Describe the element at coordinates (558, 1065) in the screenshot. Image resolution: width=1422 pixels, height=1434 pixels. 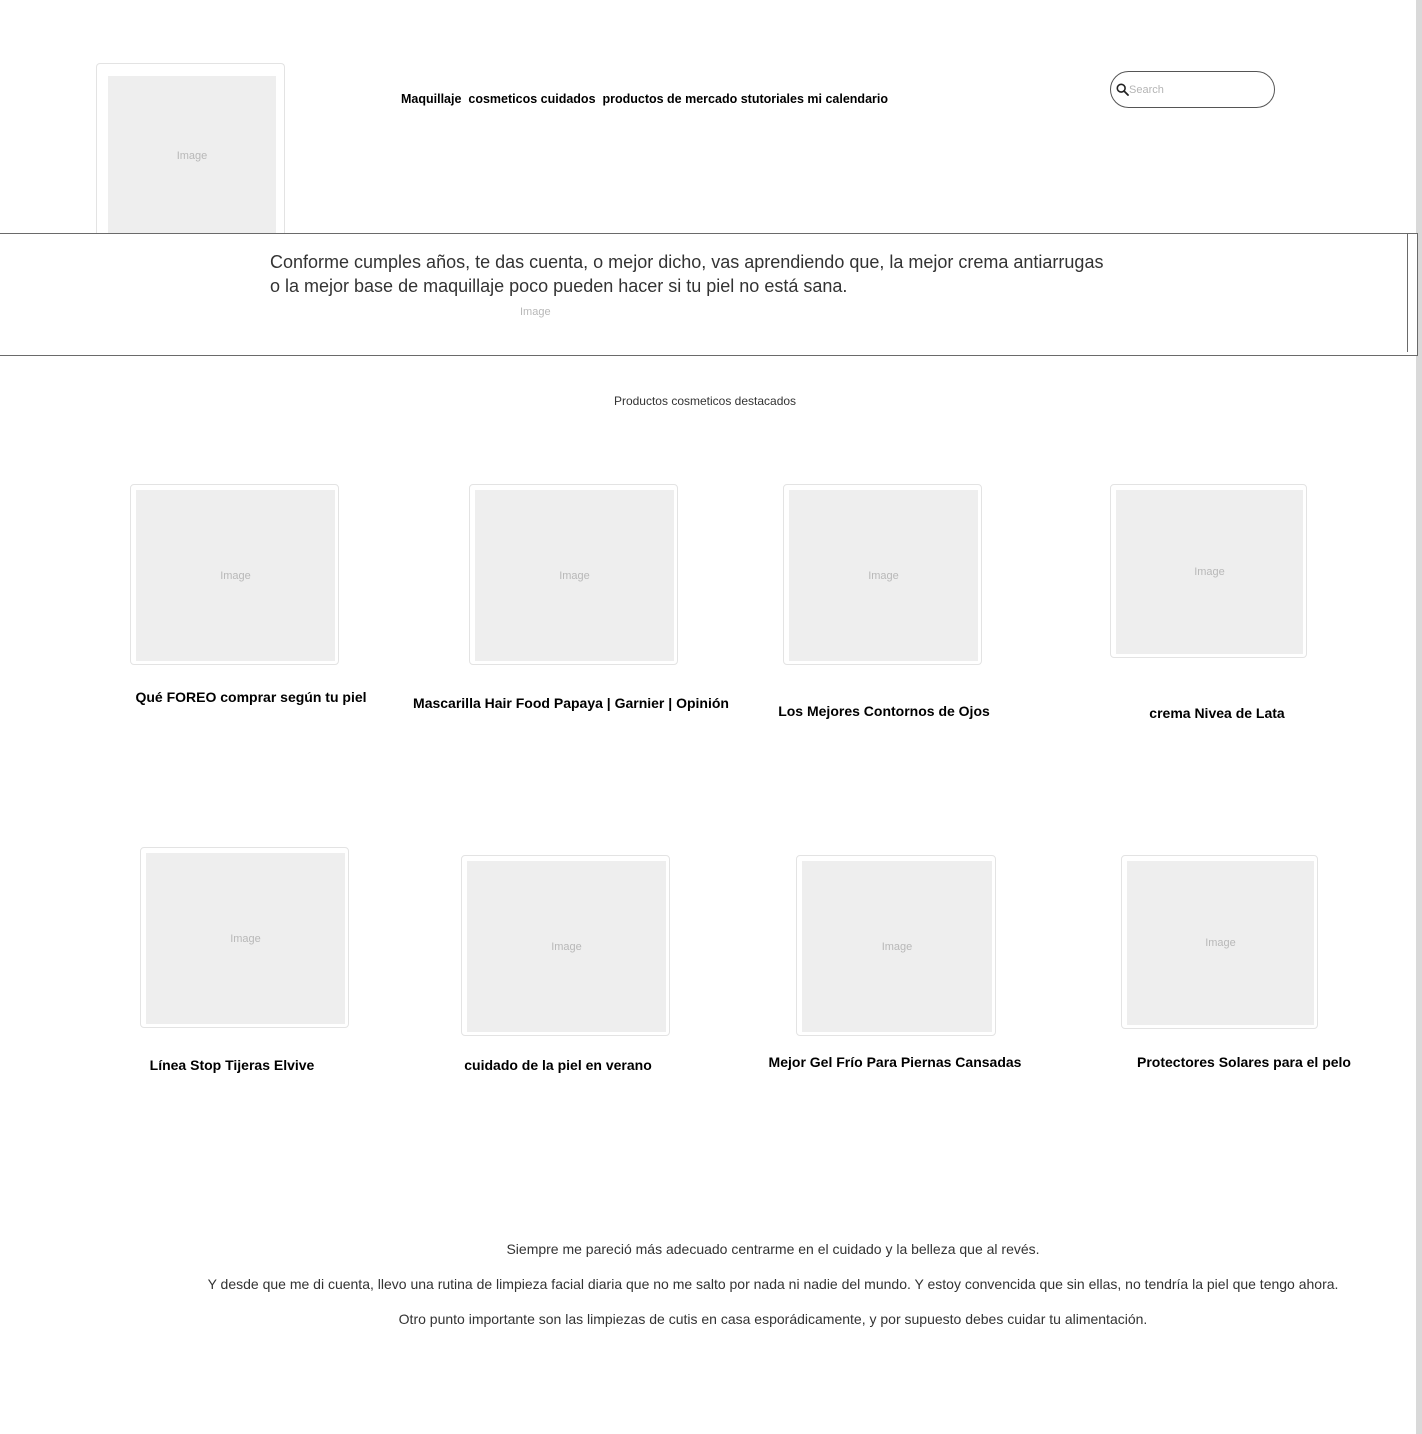
I see `product-title-6: cuidado de la piel en verano` at that location.